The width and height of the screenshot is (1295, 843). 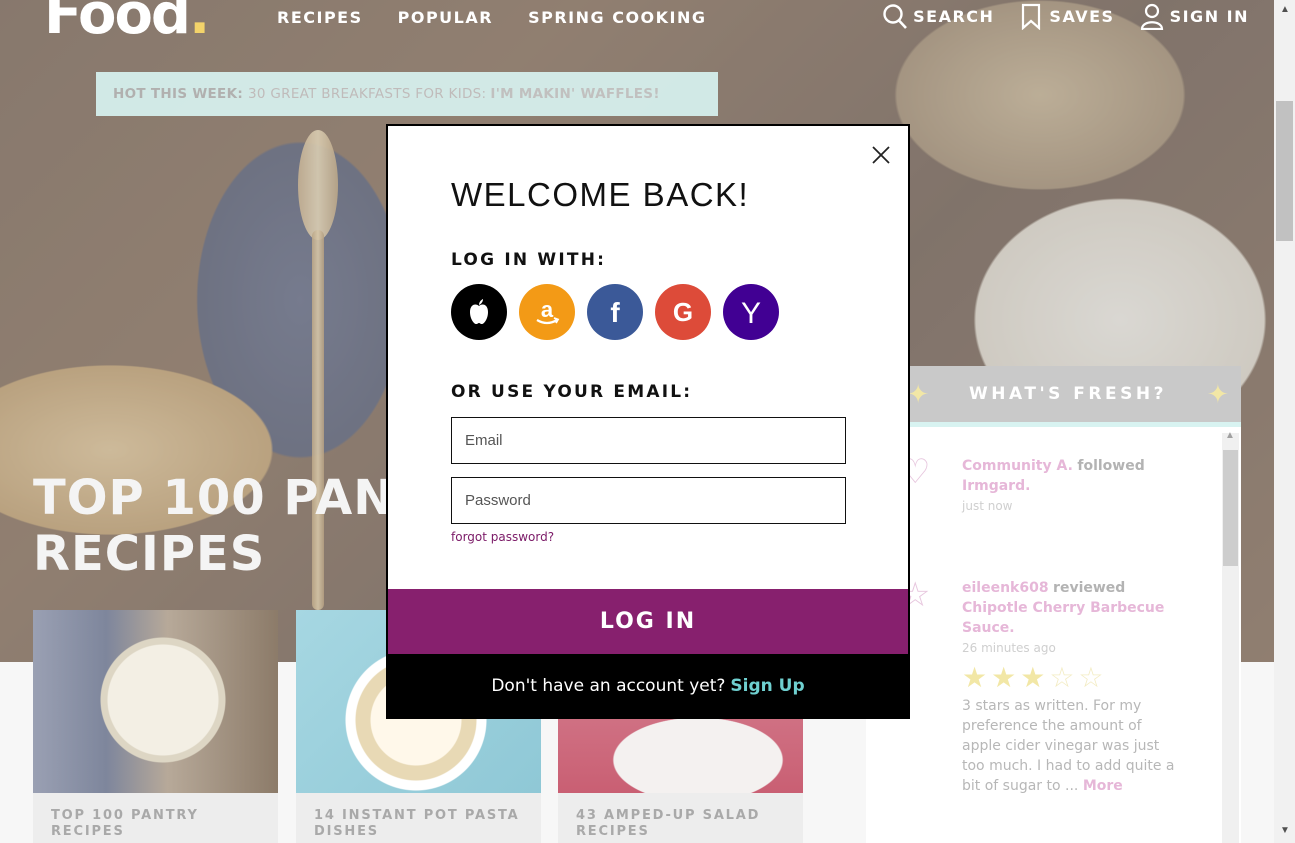 What do you see at coordinates (767, 686) in the screenshot?
I see `sign-up-link: Sign Up` at bounding box center [767, 686].